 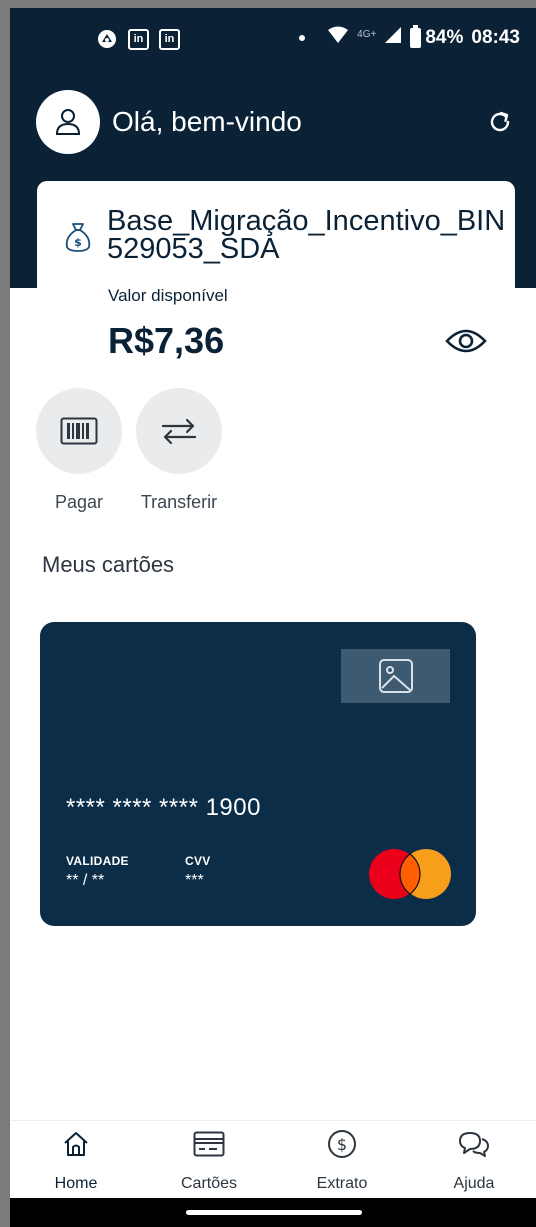 What do you see at coordinates (107, 39) in the screenshot?
I see `notification-icon` at bounding box center [107, 39].